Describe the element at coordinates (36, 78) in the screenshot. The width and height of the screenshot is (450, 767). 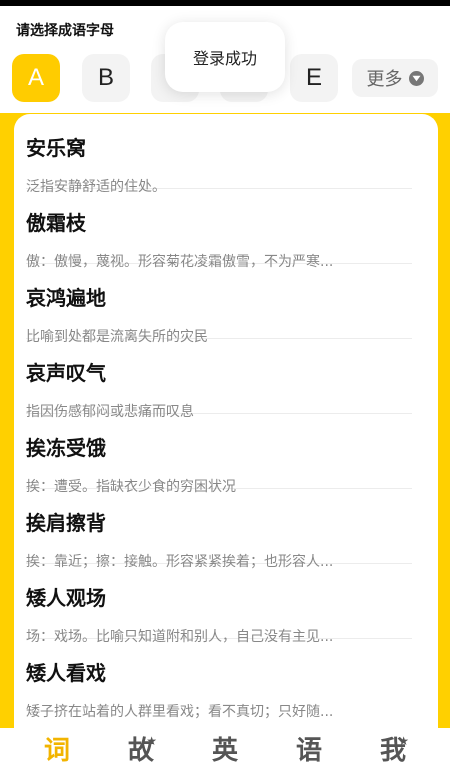
I see `letter-button-a: A` at that location.